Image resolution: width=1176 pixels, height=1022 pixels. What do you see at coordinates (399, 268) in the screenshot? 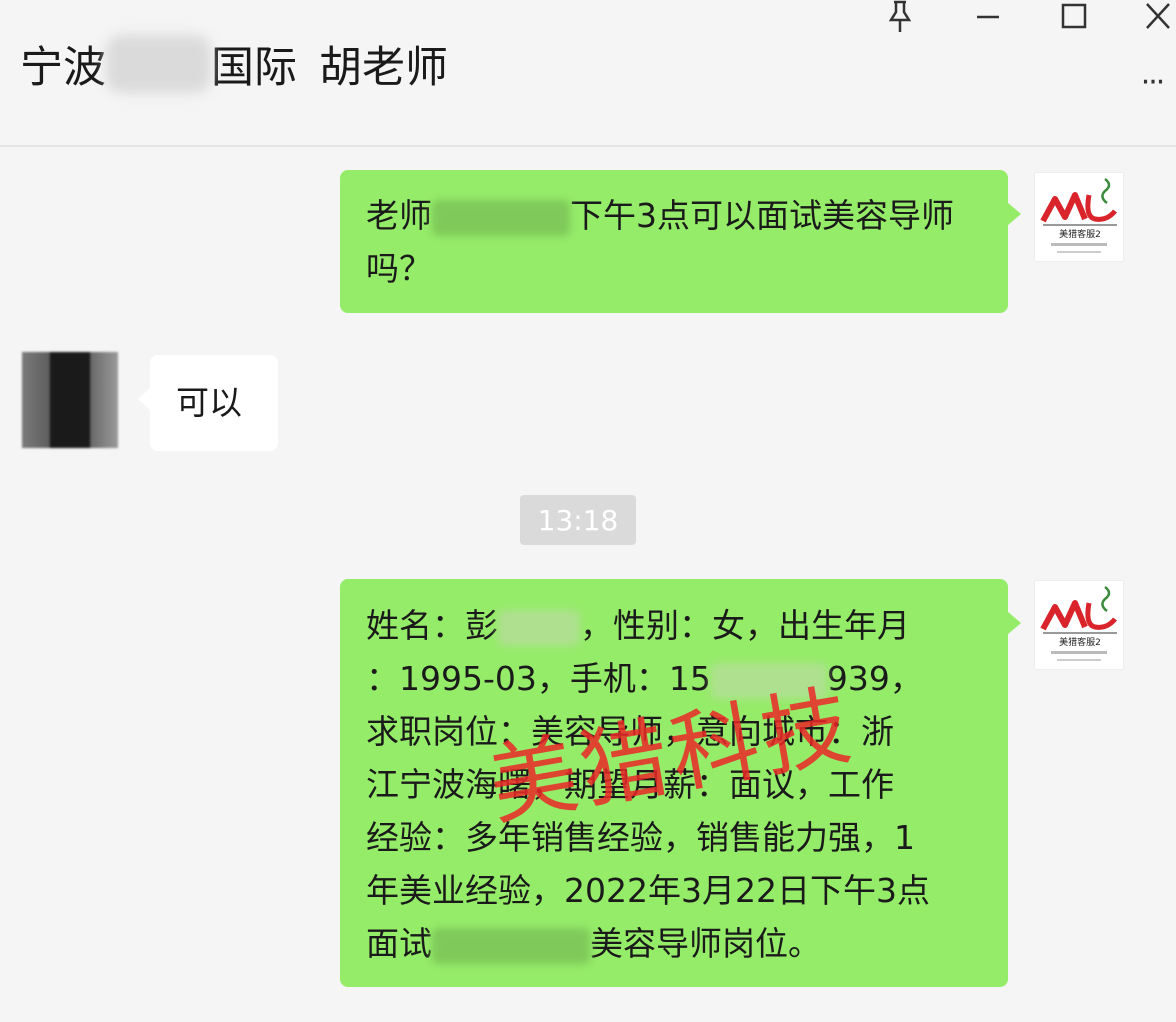
I see `message-text: 吗？` at bounding box center [399, 268].